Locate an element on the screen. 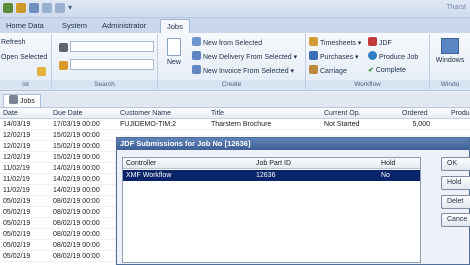 The height and width of the screenshot is (265, 470). new-label: New is located at coordinates (173, 62).